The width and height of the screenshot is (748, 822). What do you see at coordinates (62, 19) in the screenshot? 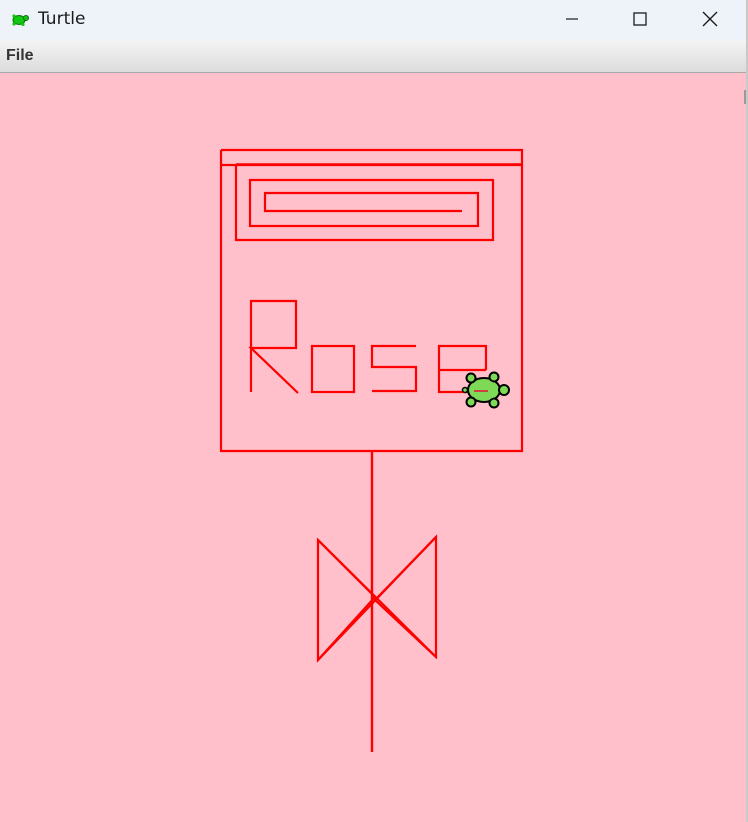
I see `window-title: Turtle` at bounding box center [62, 19].